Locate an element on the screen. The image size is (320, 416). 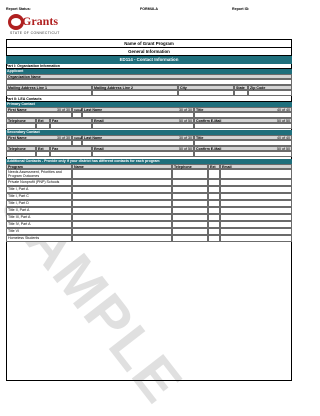
primary-ext-field is located at coordinates (43, 126).